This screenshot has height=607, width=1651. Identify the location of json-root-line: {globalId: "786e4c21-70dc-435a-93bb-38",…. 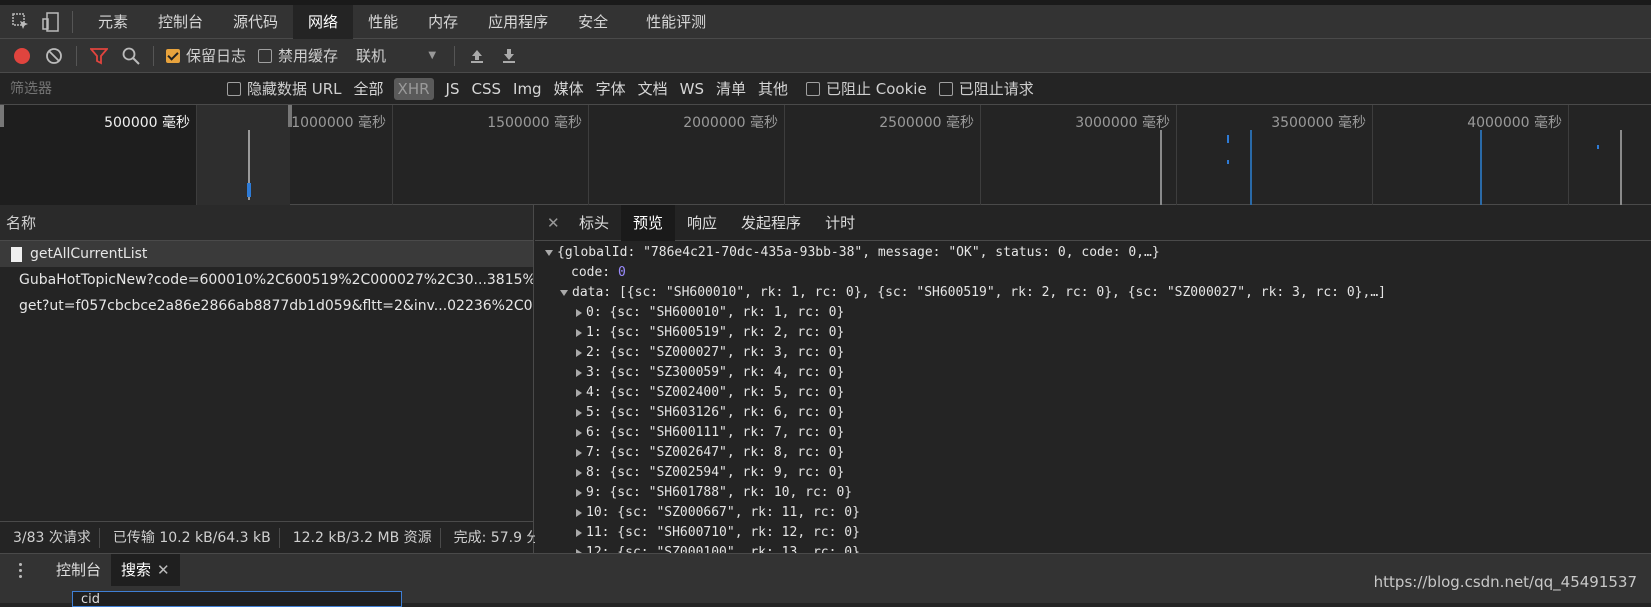
(1093, 253).